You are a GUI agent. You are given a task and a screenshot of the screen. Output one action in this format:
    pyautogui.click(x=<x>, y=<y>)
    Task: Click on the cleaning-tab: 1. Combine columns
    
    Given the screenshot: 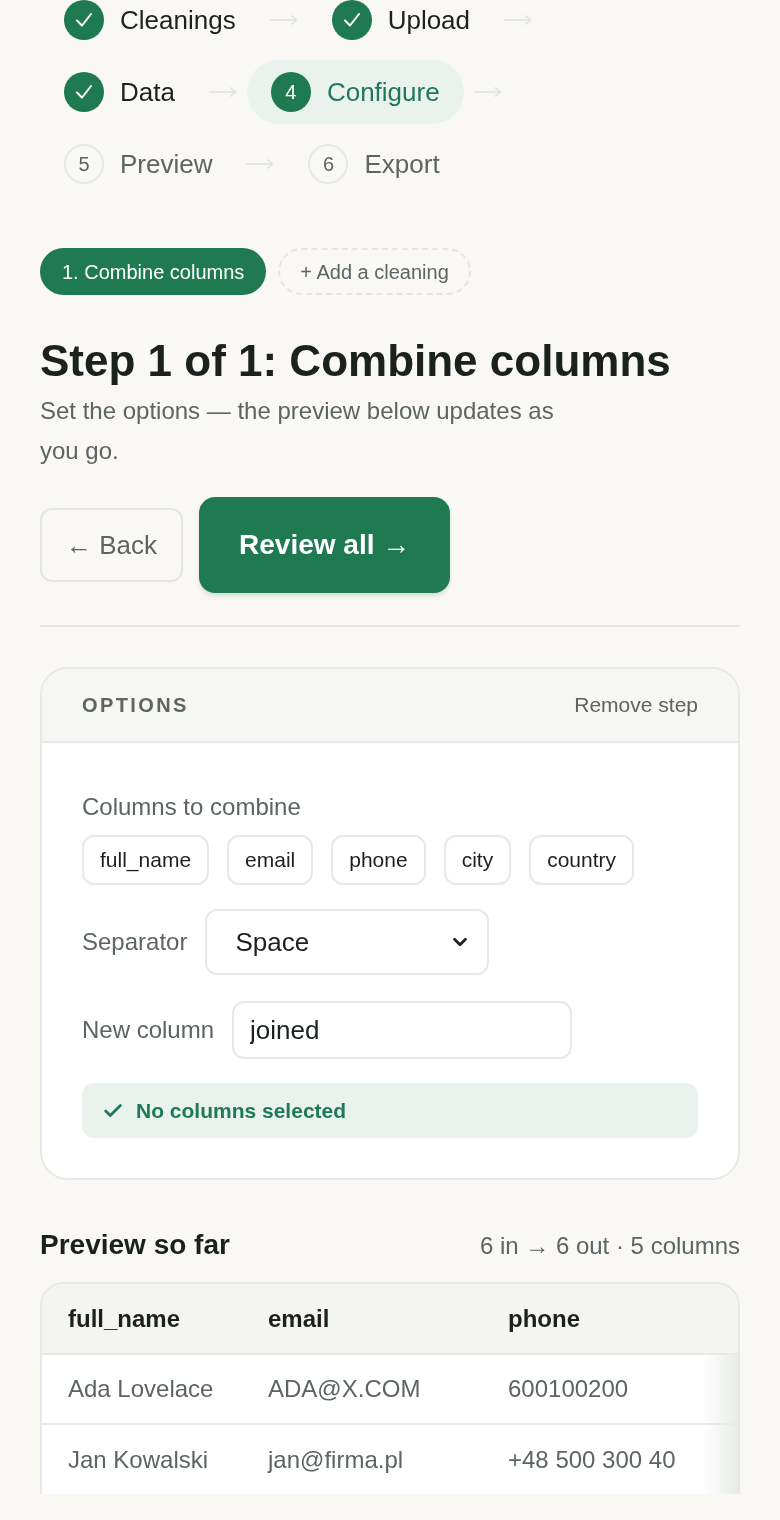 What is the action you would take?
    pyautogui.click(x=153, y=271)
    